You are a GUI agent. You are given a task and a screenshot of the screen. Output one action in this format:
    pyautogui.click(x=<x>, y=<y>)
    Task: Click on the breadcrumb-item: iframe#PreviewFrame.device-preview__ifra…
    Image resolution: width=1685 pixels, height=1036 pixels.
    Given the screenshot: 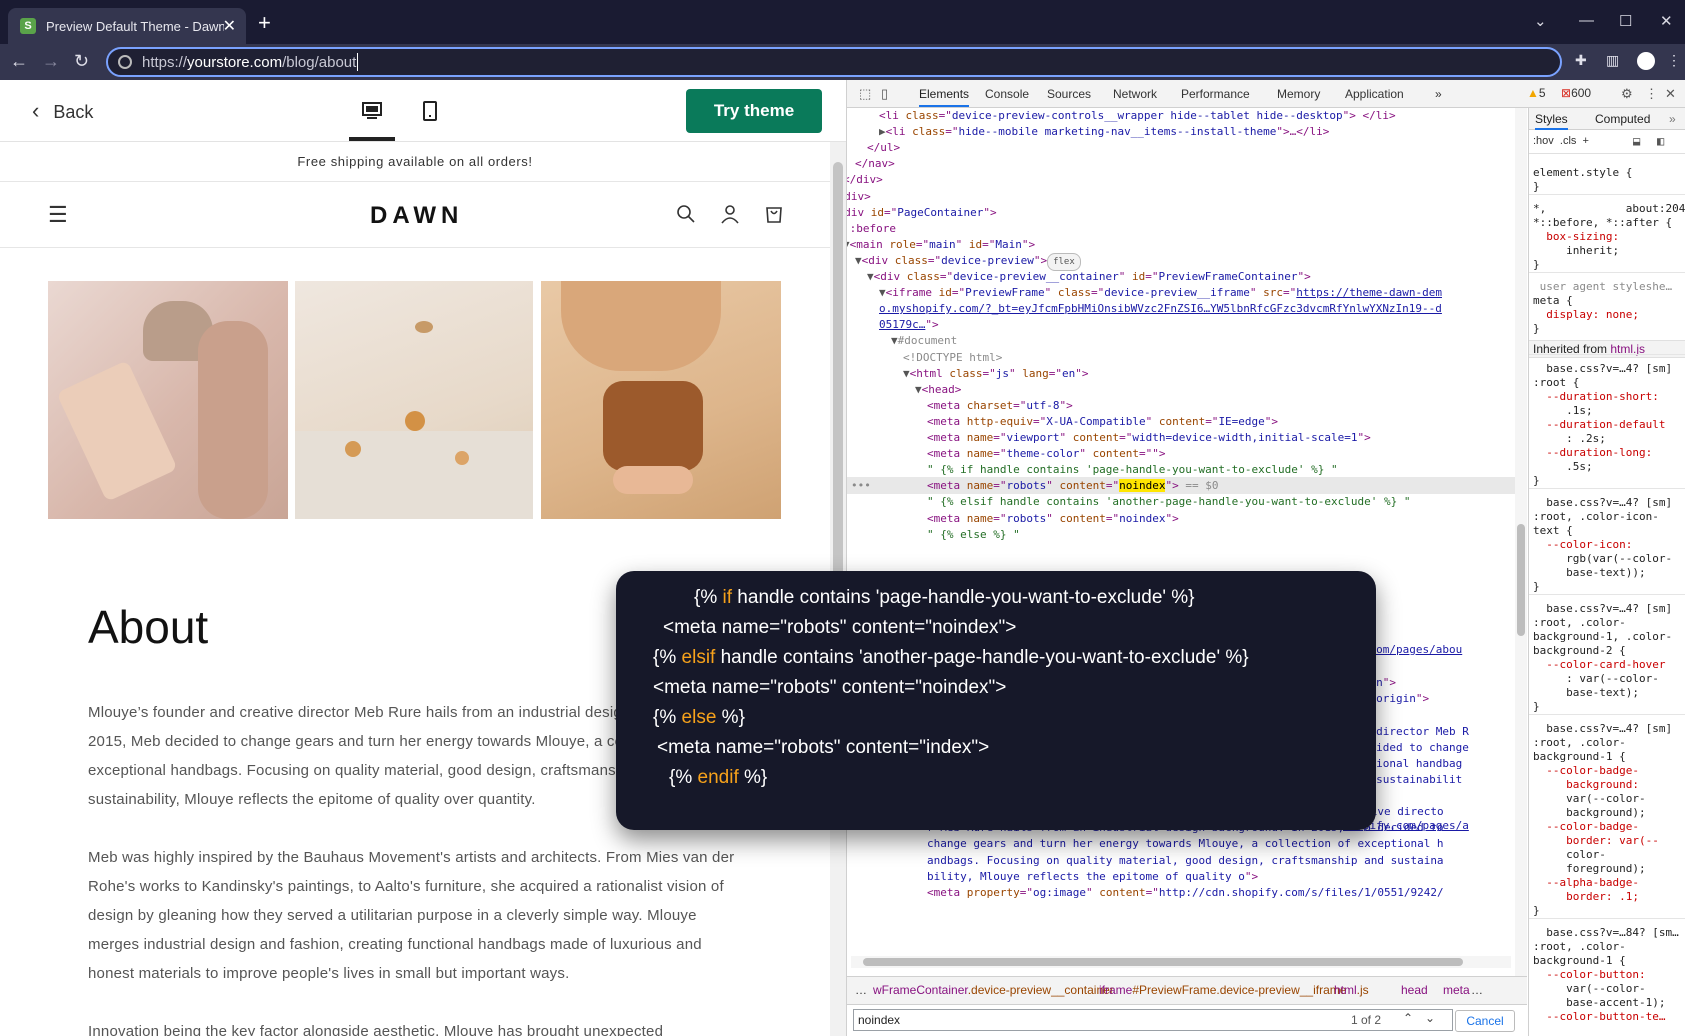 What is the action you would take?
    pyautogui.click(x=1222, y=990)
    